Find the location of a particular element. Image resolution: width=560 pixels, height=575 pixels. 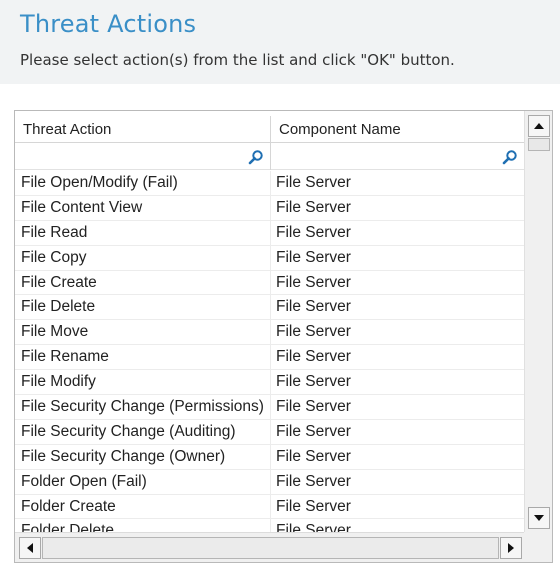

table-row: File Security Change (Owner) File Server is located at coordinates (269, 457).